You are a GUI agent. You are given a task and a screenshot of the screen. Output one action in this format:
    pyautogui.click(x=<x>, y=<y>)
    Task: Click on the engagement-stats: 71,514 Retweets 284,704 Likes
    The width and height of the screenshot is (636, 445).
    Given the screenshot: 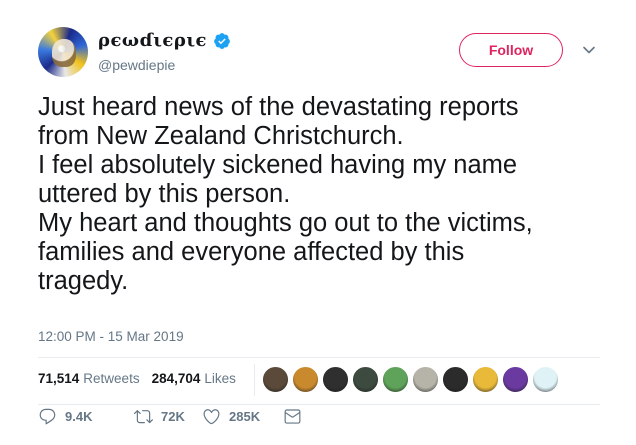 What is the action you would take?
    pyautogui.click(x=143, y=378)
    